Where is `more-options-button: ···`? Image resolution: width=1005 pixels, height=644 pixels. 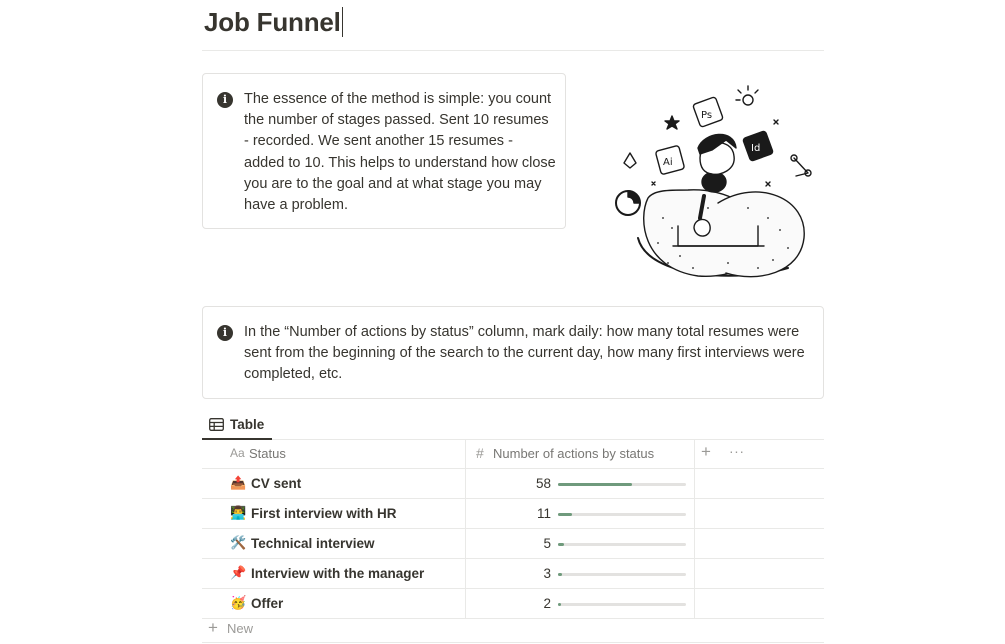
more-options-button: ··· is located at coordinates (737, 451).